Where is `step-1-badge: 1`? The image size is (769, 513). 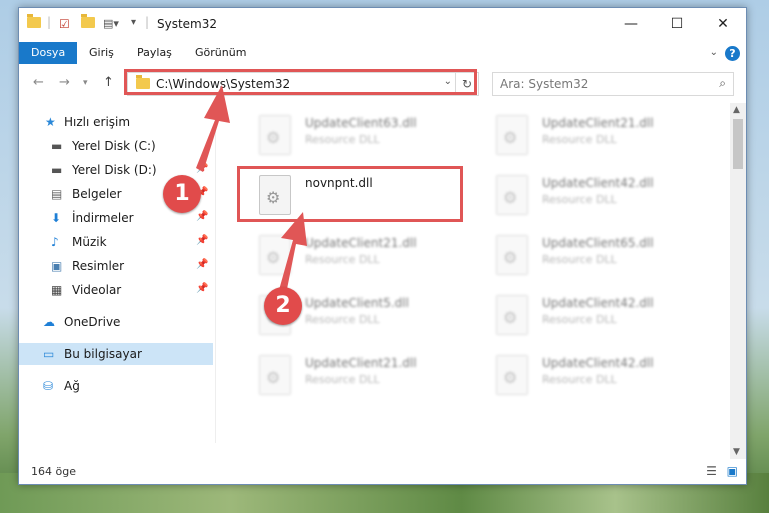 step-1-badge: 1 is located at coordinates (182, 194).